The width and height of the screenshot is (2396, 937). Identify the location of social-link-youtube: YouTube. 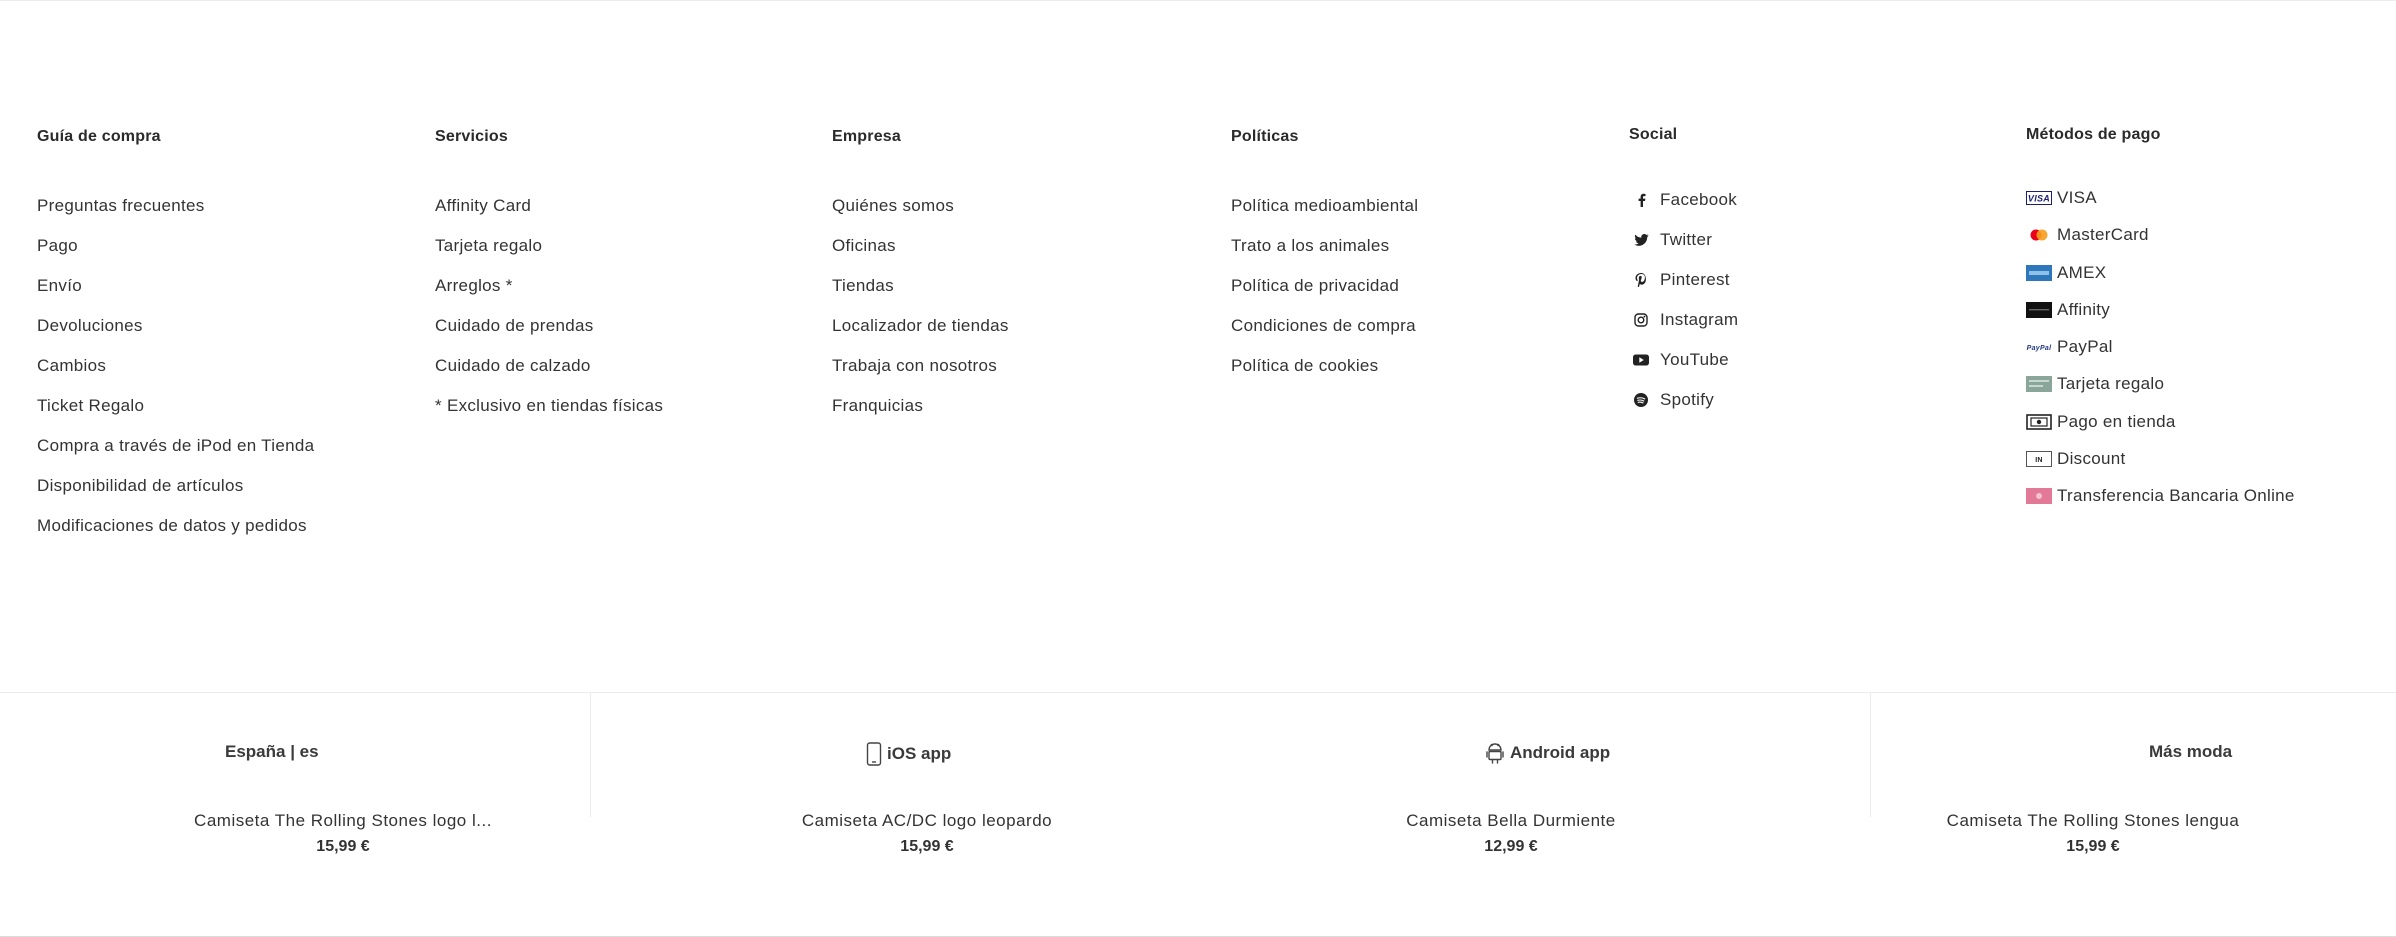
(1683, 370).